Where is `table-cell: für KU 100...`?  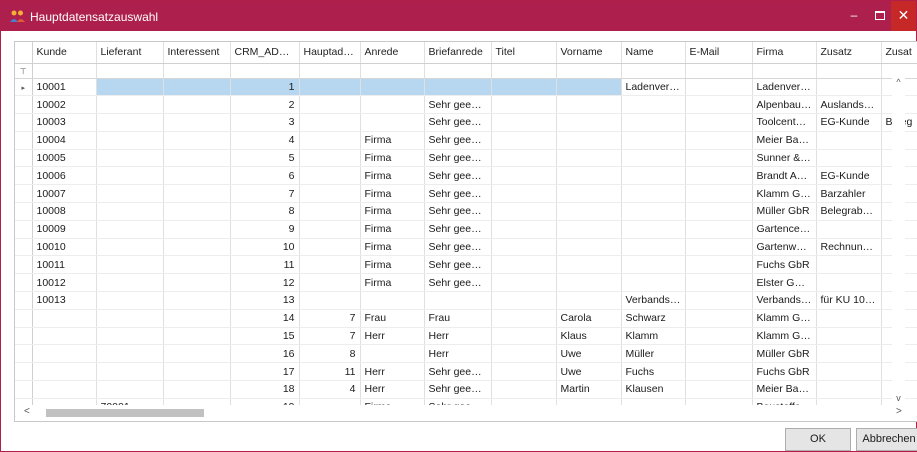 table-cell: für KU 100... is located at coordinates (849, 300).